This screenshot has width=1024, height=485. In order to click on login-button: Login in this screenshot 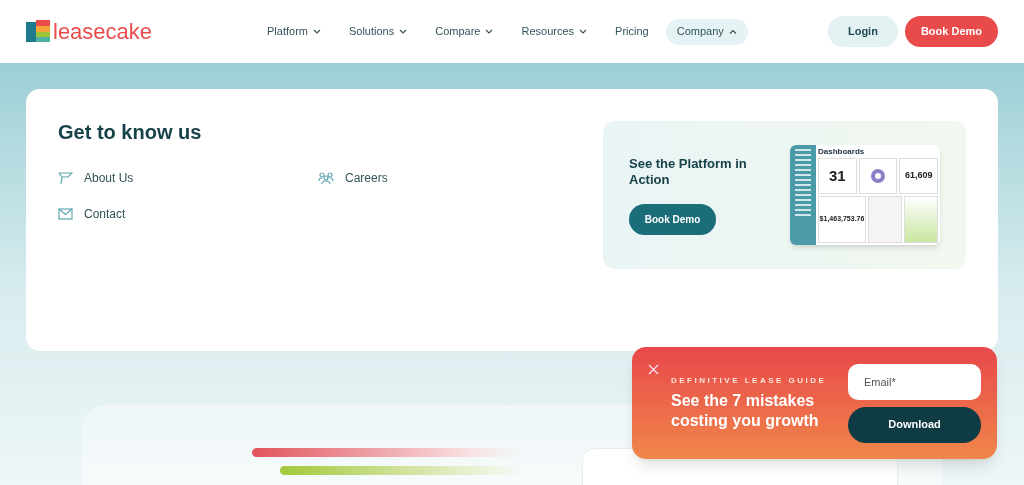, I will do `click(862, 31)`.